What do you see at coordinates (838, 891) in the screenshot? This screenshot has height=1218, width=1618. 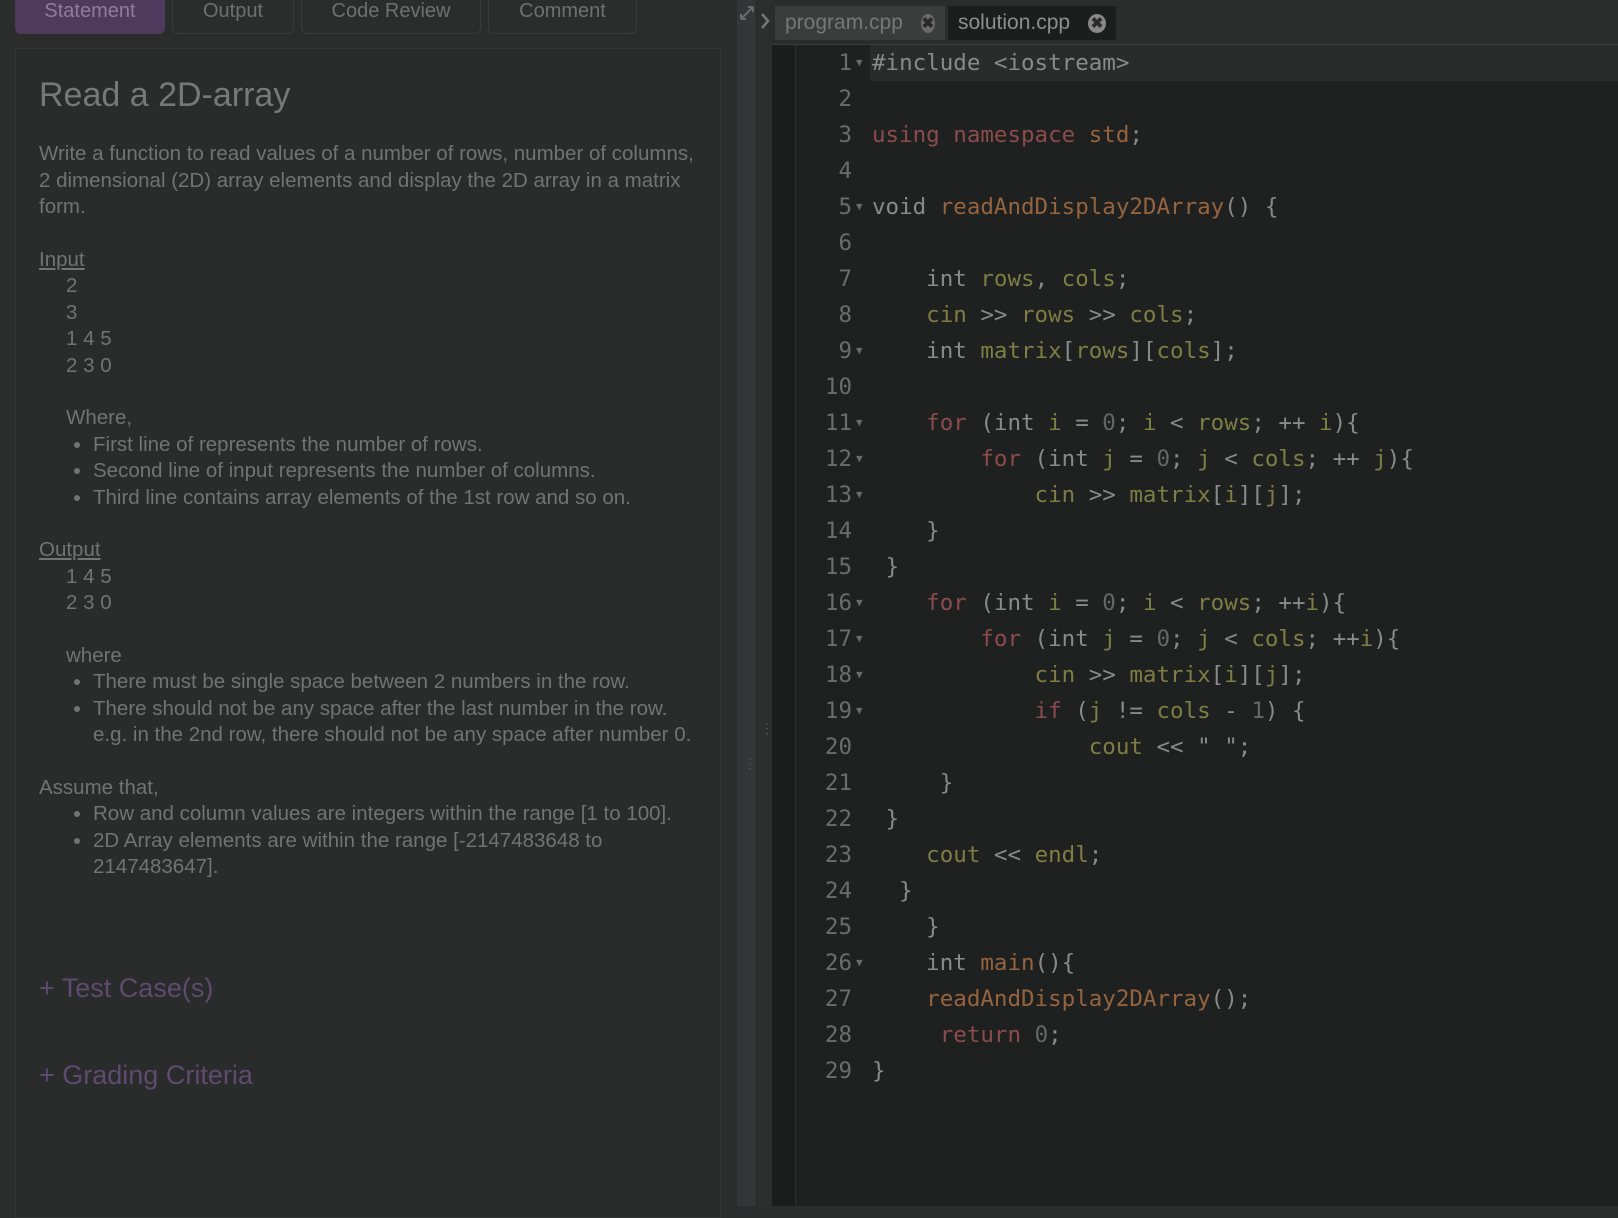 I see `line-number: 24` at bounding box center [838, 891].